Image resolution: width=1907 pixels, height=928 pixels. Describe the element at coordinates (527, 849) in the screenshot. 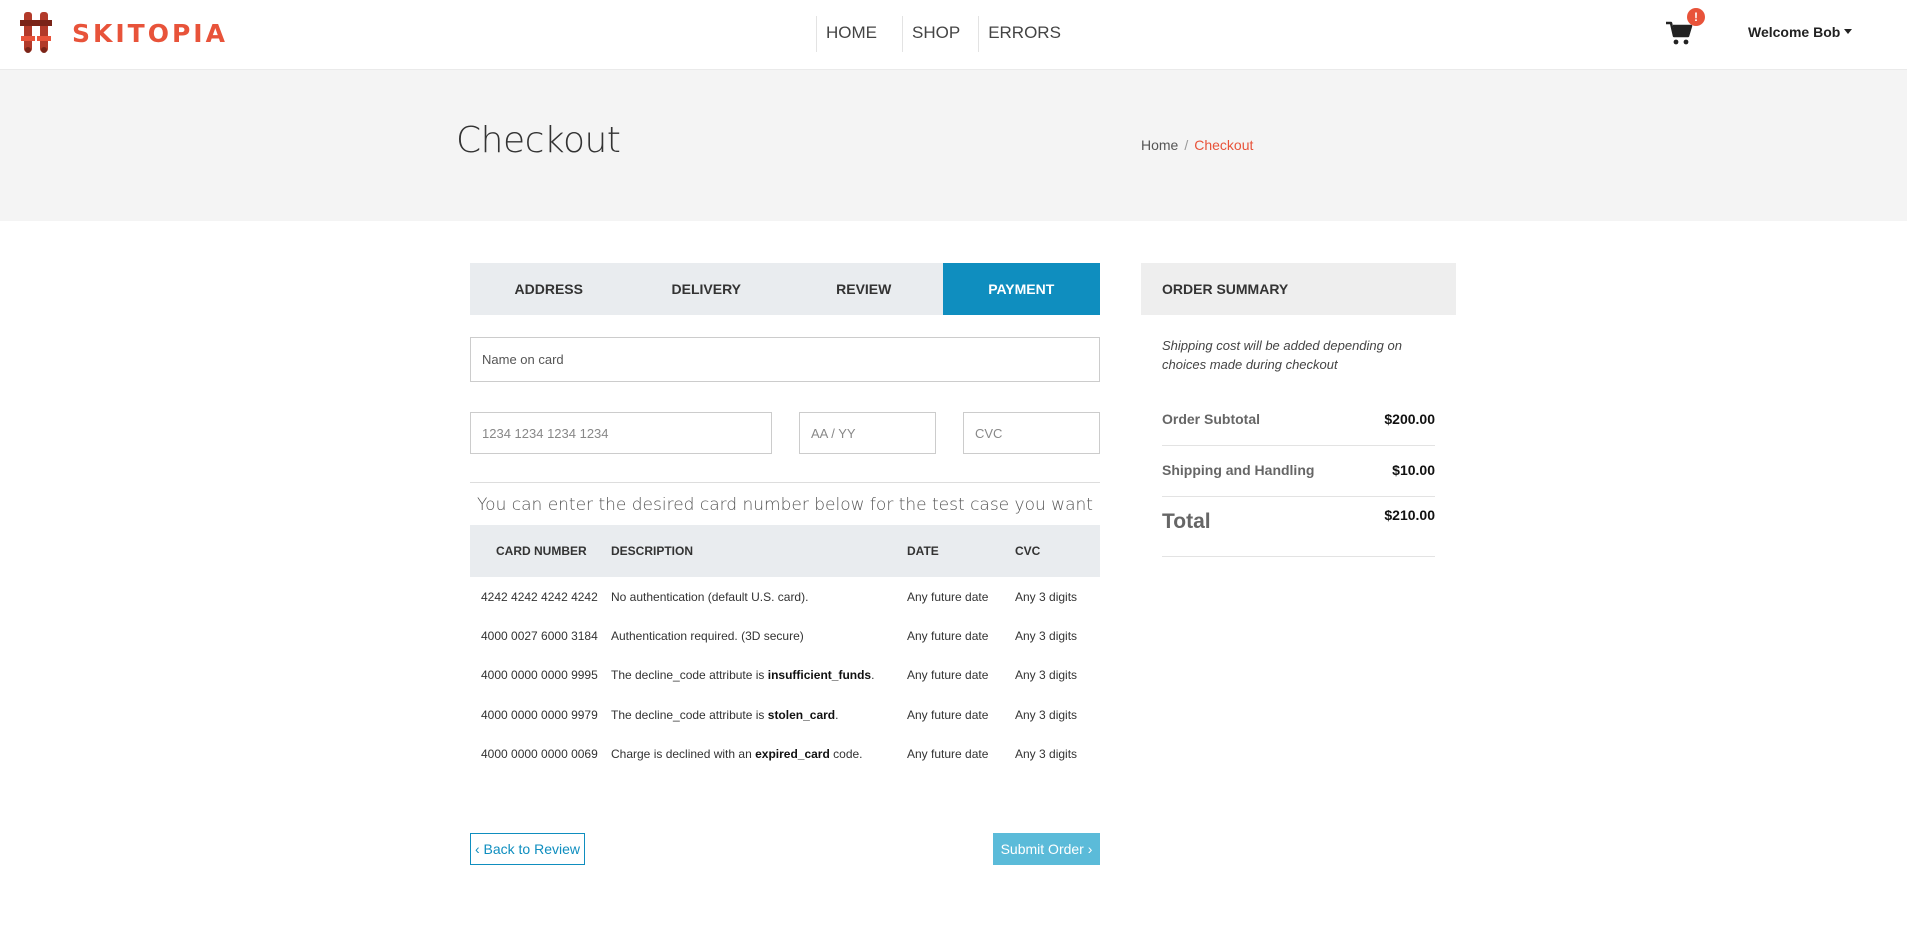

I see `back-to-review-button: ‹ Back to Review` at that location.